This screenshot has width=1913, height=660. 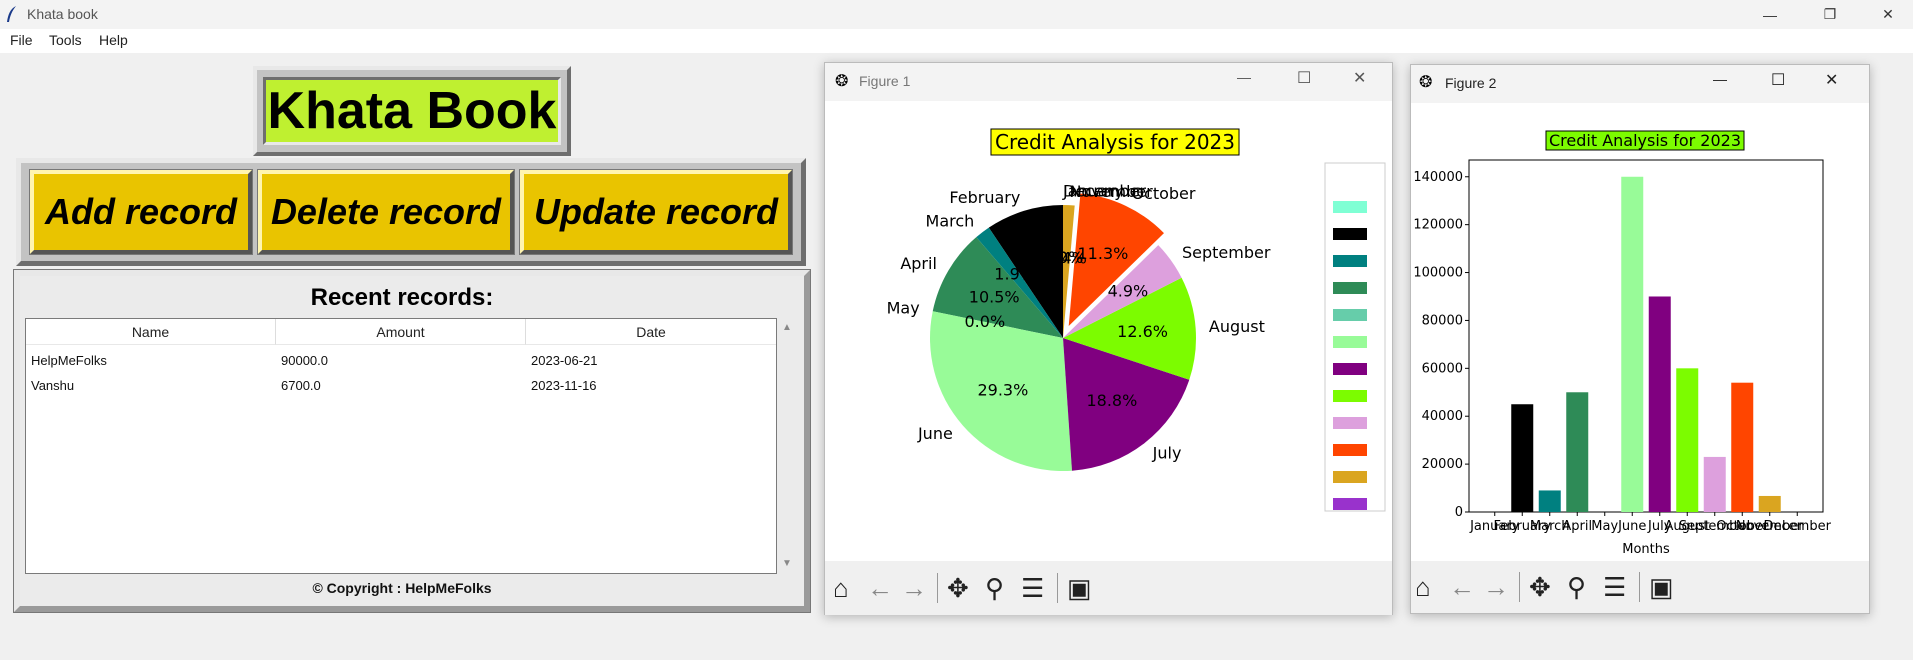 I want to click on pie-percent-label: 12.6%, so click(x=1142, y=331).